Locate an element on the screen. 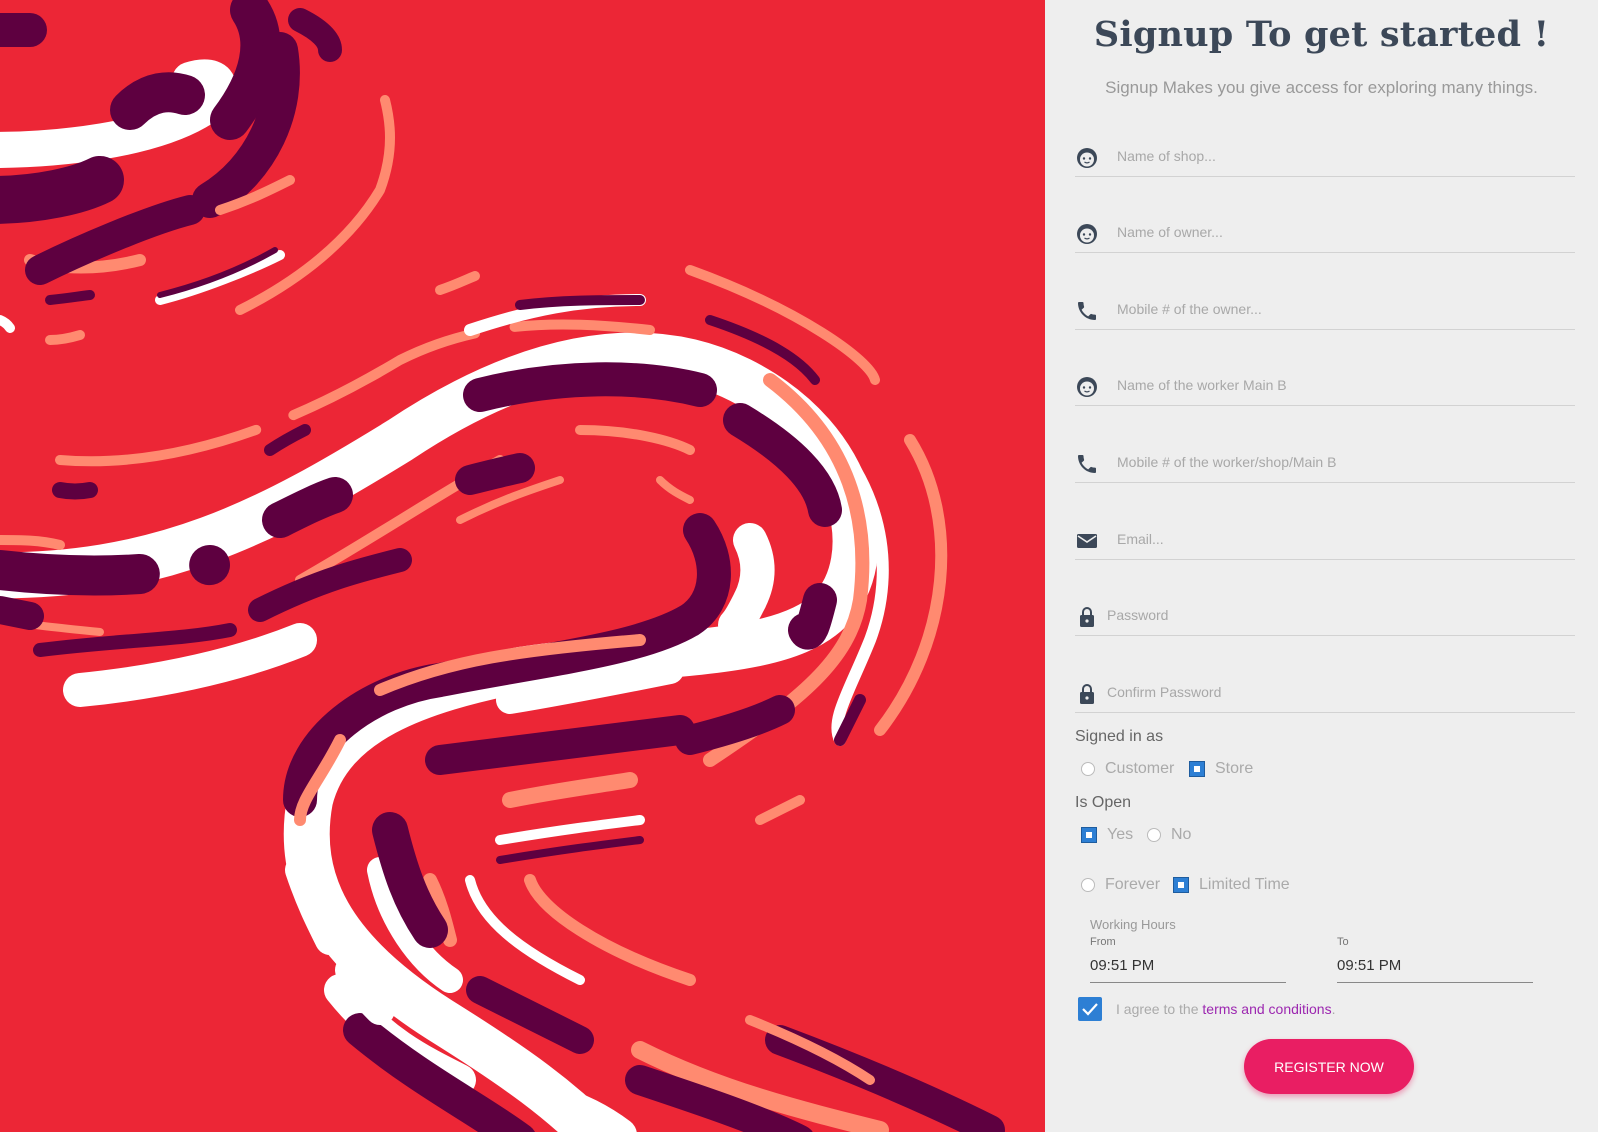 Image resolution: width=1598 pixels, height=1132 pixels. register-button: REGISTER NOW is located at coordinates (1329, 1066).